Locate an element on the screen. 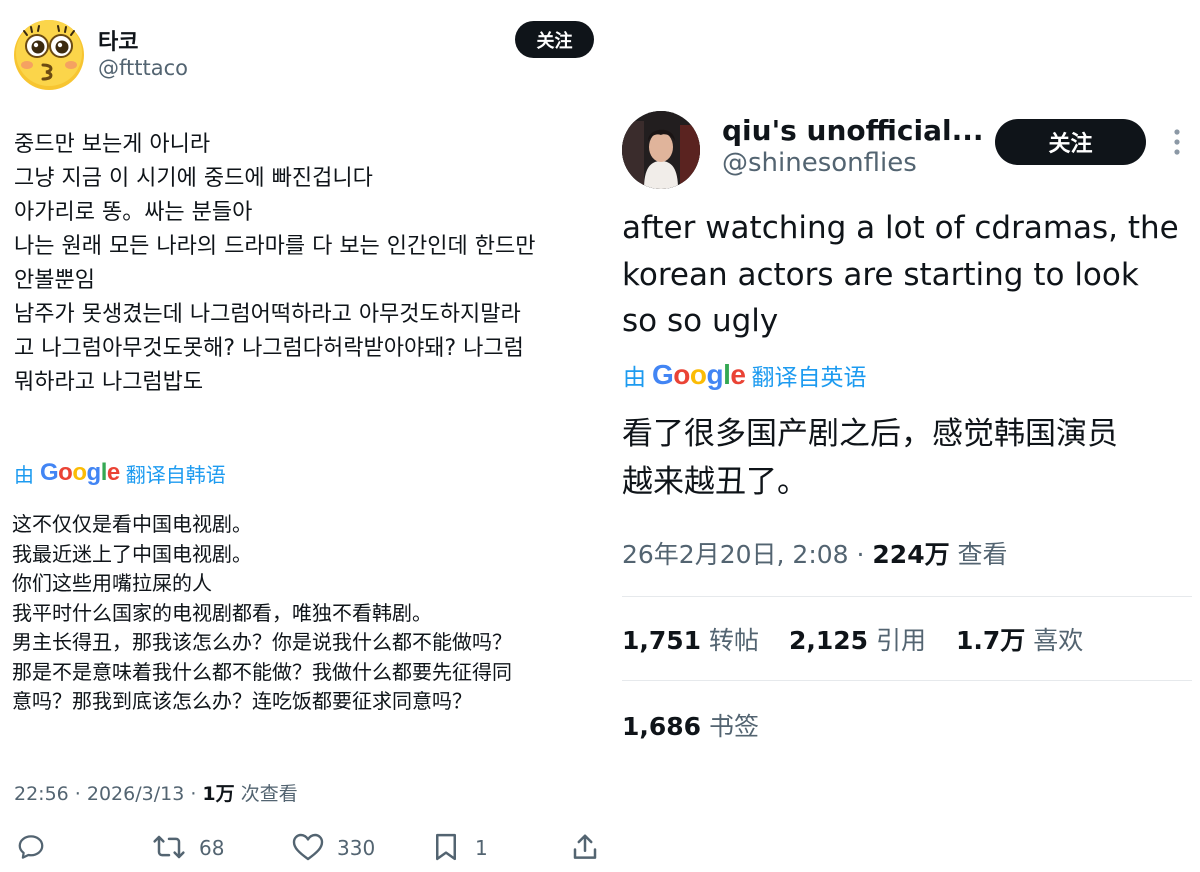 Image resolution: width=1200 pixels, height=872 pixels. emoji-face-icon is located at coordinates (49, 55).